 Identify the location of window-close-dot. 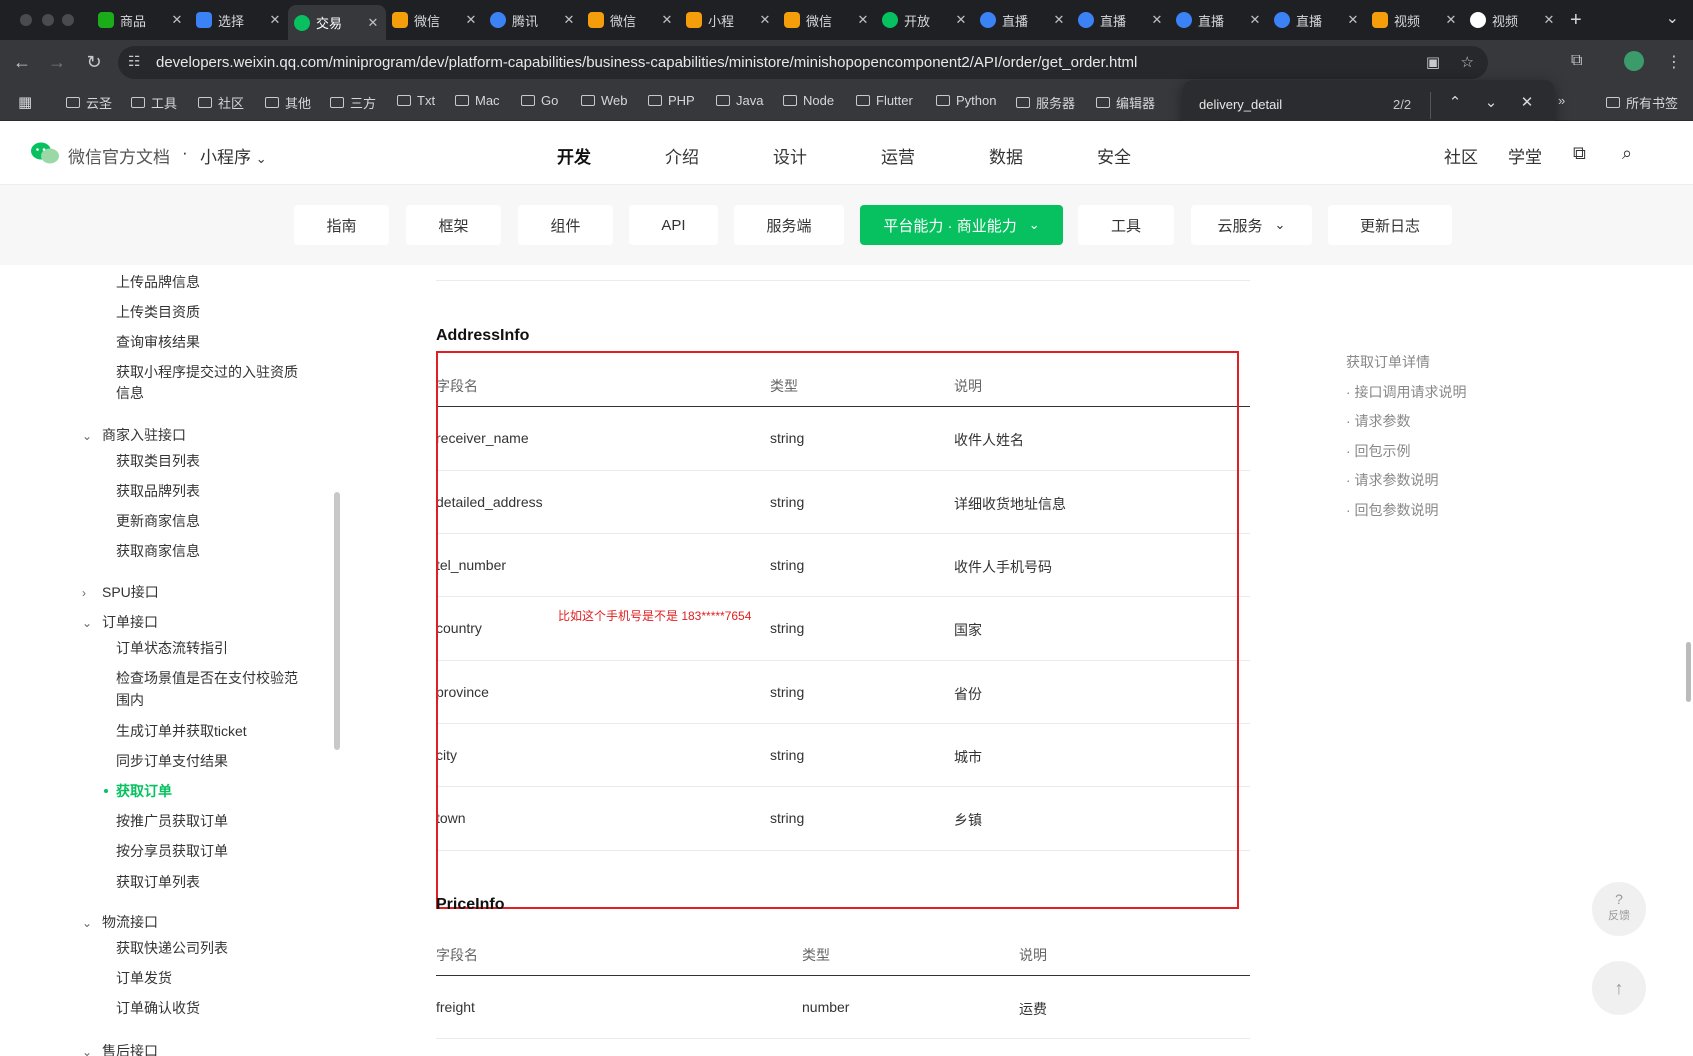
(26, 20).